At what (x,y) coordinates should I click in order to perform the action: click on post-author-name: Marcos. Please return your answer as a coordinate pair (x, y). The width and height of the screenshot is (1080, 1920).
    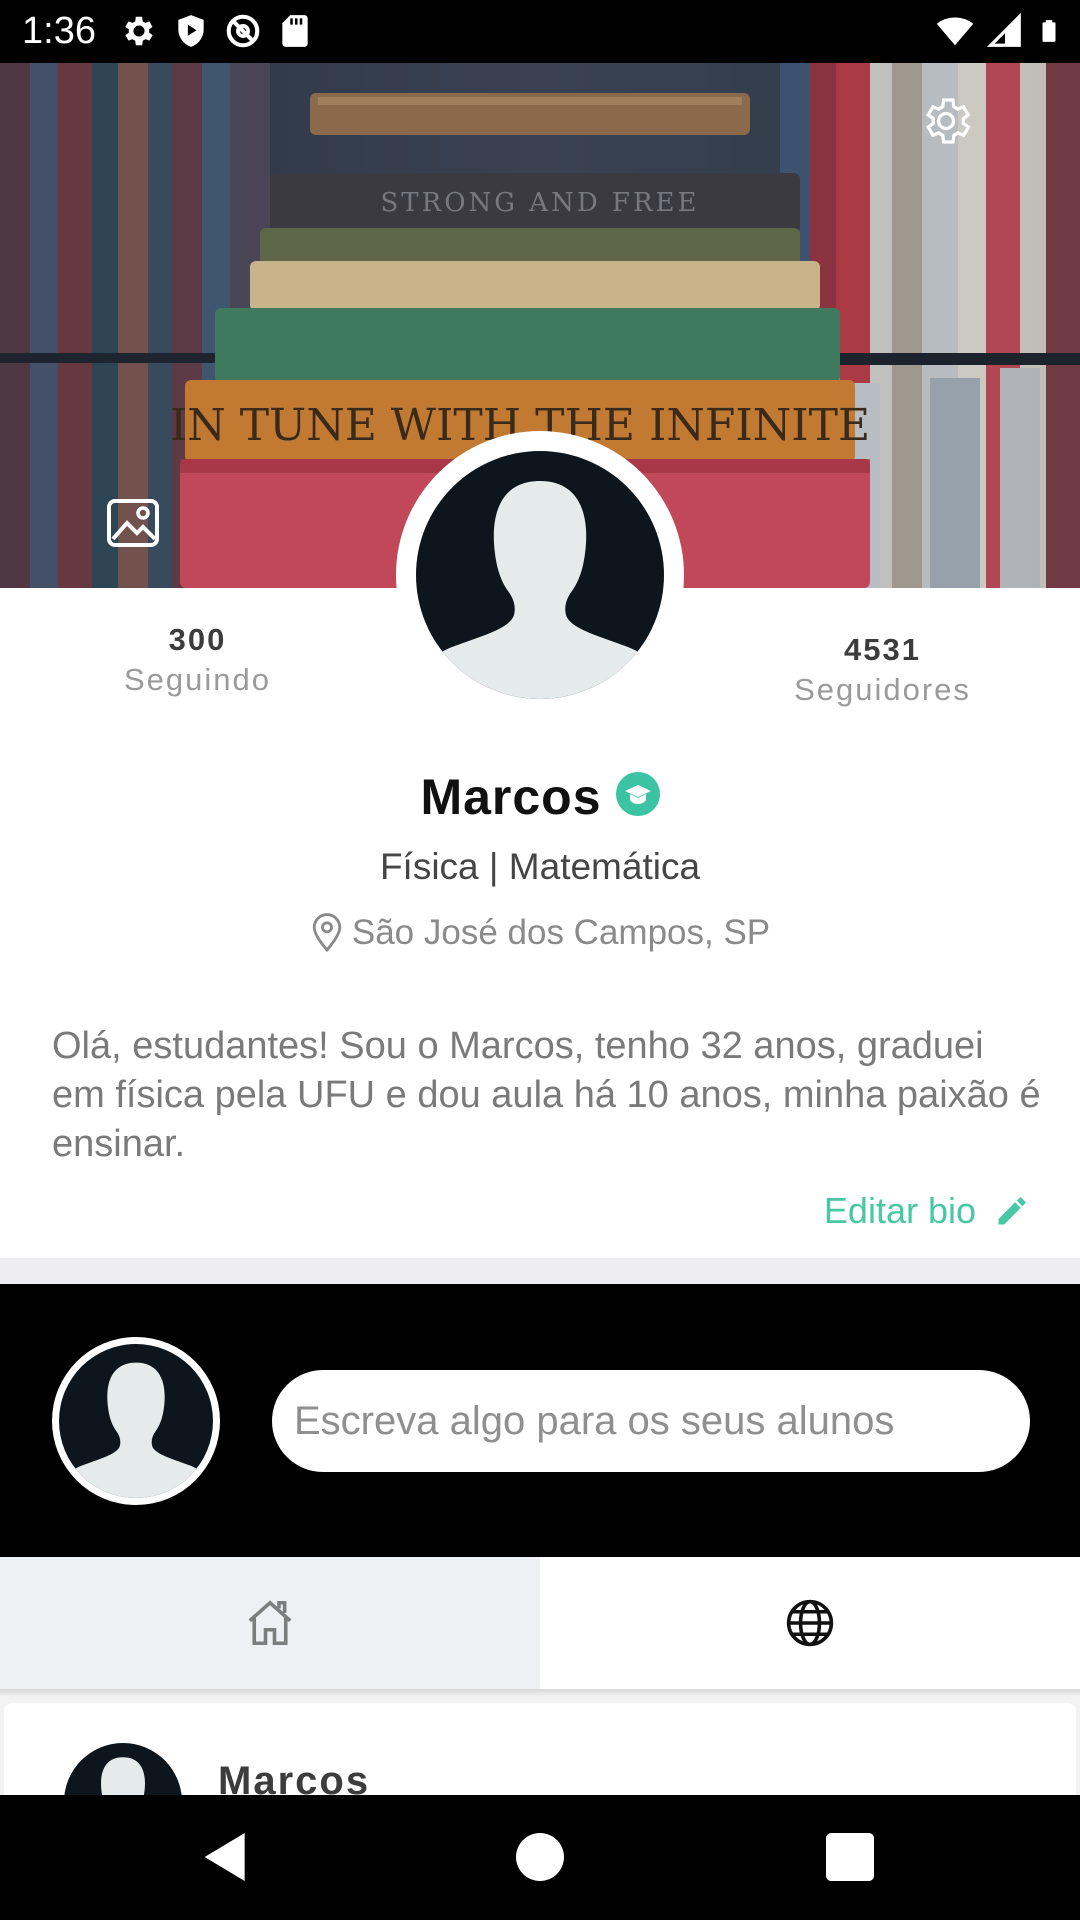
    Looking at the image, I should click on (294, 1777).